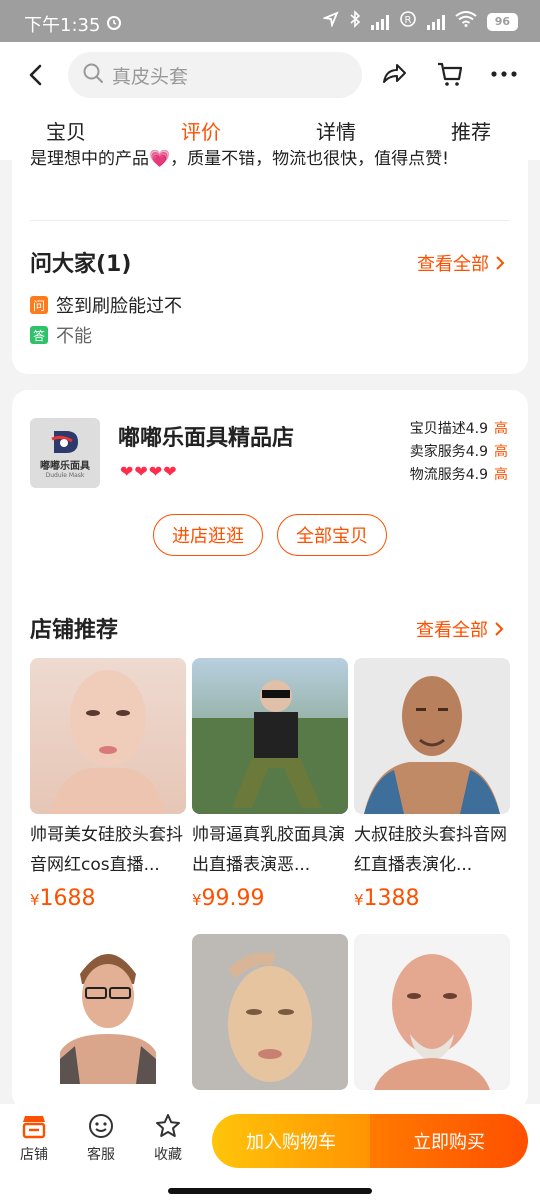  I want to click on shop-name: 嘟嘟乐面具精品店, so click(206, 436).